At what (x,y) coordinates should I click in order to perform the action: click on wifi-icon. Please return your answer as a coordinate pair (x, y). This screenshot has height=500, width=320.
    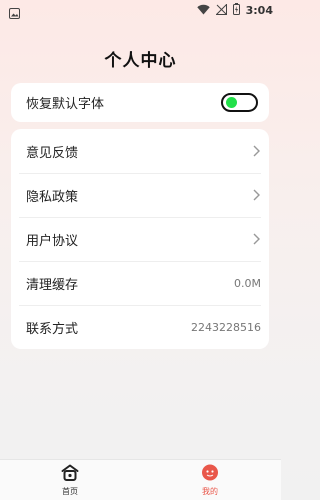
    Looking at the image, I should click on (203, 11).